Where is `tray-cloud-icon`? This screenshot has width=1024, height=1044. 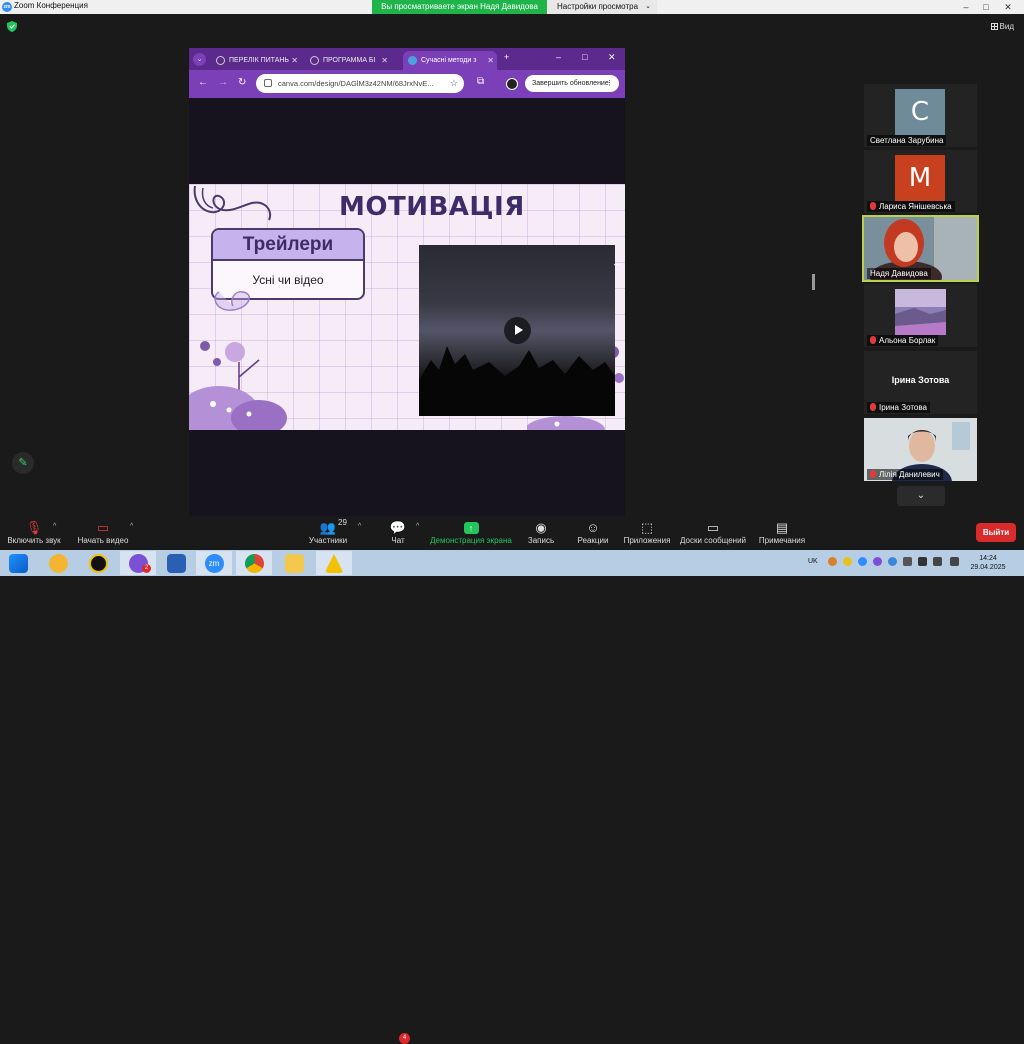
tray-cloud-icon is located at coordinates (892, 561).